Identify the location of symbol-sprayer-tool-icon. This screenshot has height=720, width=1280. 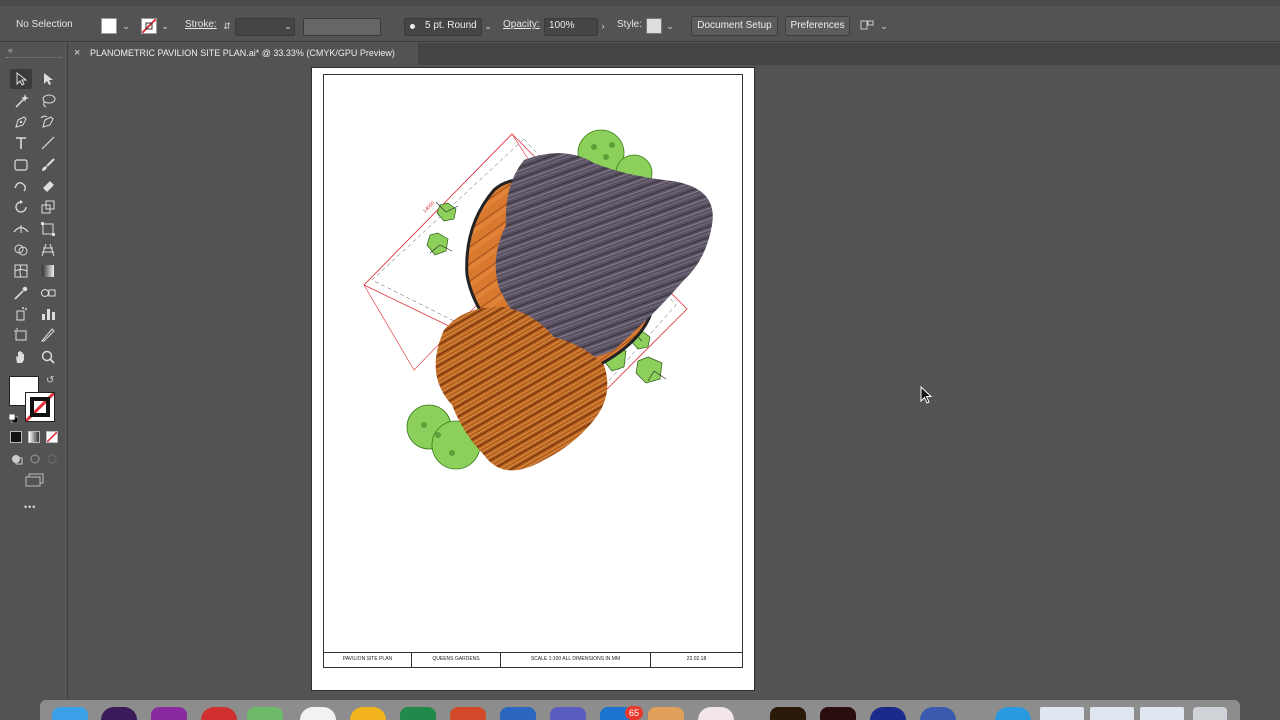
(21, 314).